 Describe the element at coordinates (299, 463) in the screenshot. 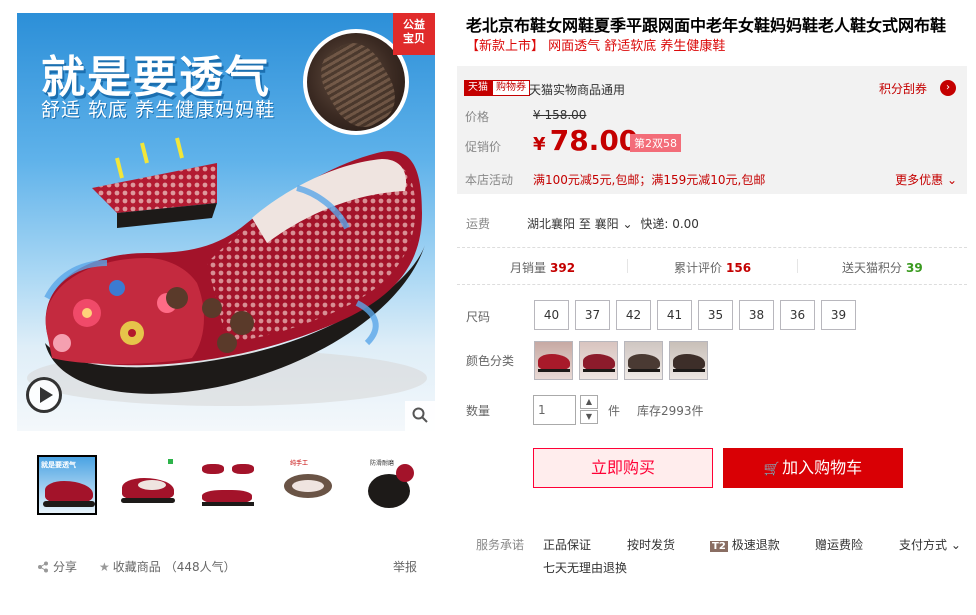

I see `thumb4-label: 纯手工` at that location.